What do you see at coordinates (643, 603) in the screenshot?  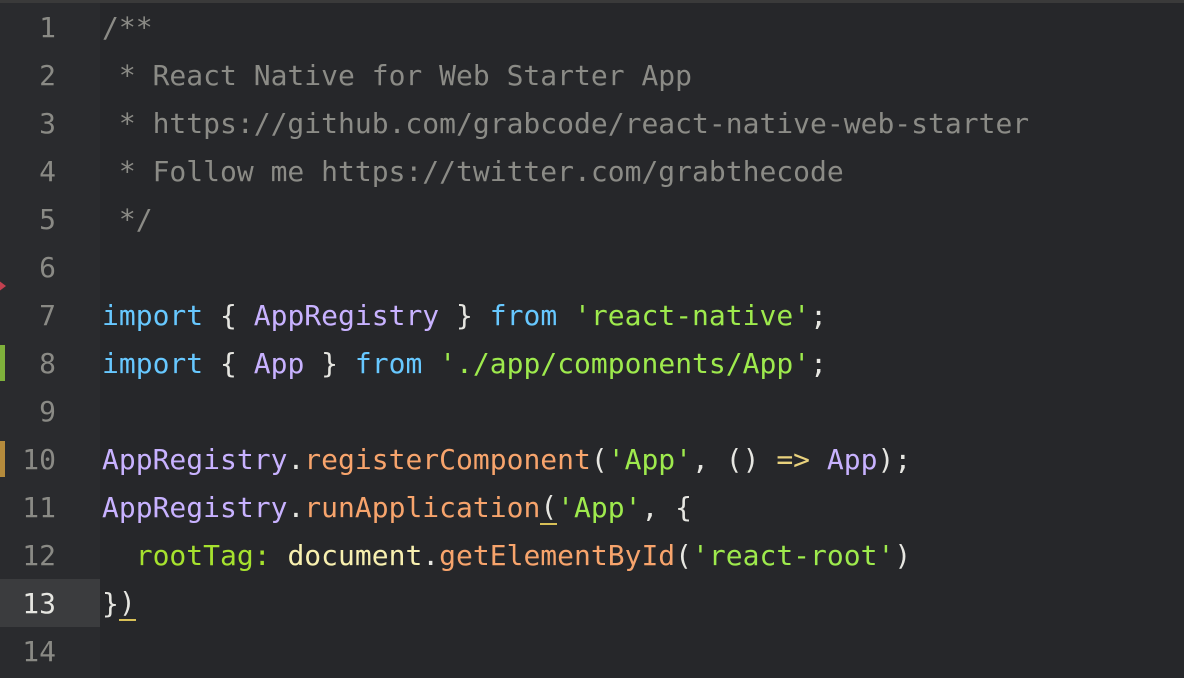 I see `code-line: })` at bounding box center [643, 603].